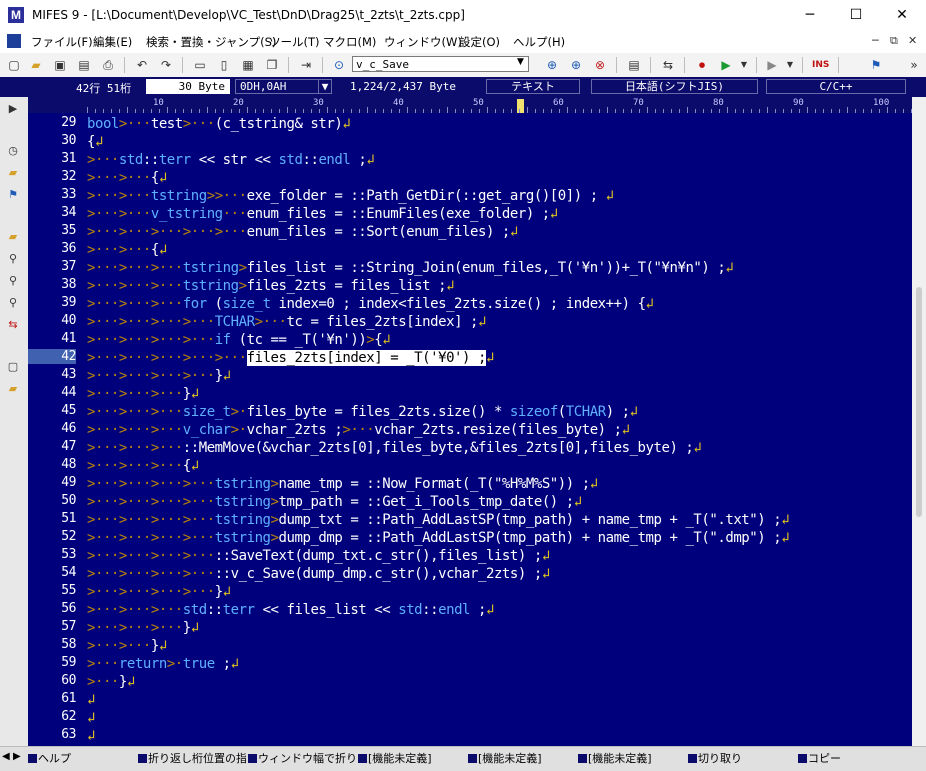 The image size is (926, 771). Describe the element at coordinates (600, 65) in the screenshot. I see `find-clear-icon: ⊗` at that location.